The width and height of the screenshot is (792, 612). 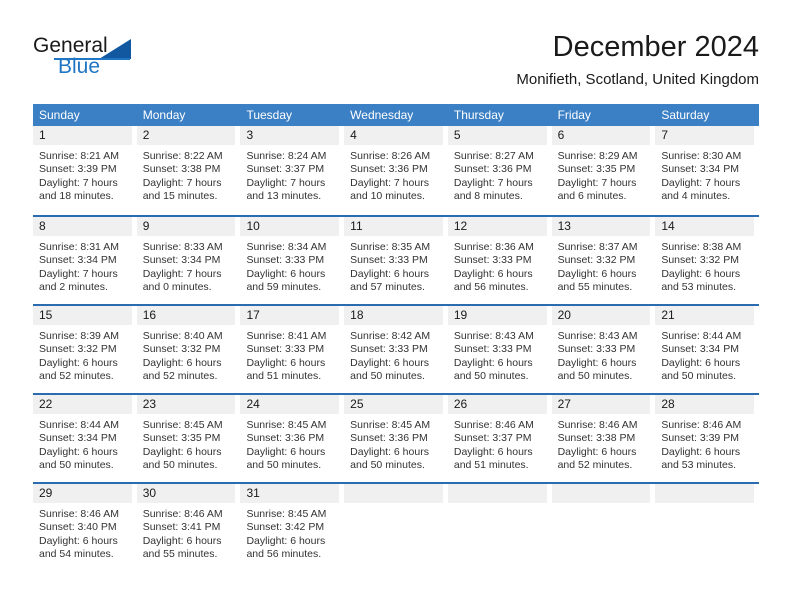 I want to click on sunset-time: Sunset: 3:34 PM, so click(x=78, y=438).